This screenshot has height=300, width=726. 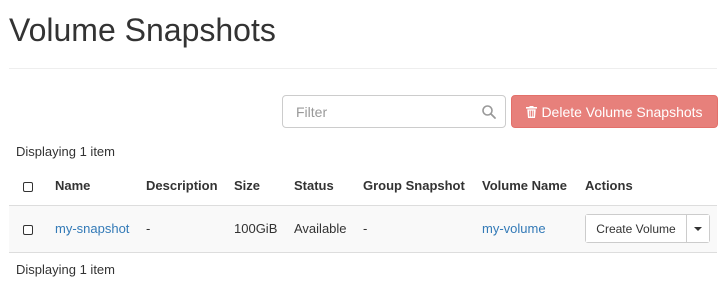 I want to click on column-header-actions: Actions, so click(x=609, y=185).